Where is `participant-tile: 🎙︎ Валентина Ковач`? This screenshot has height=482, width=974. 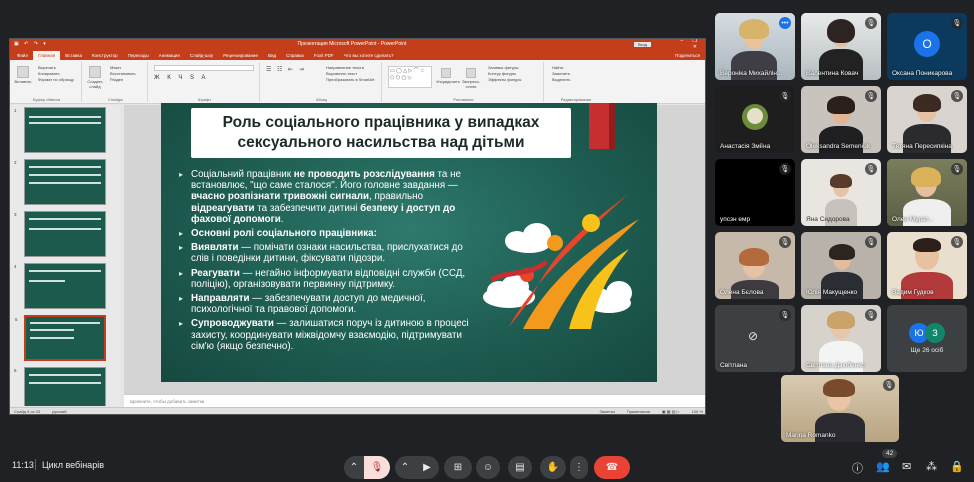 participant-tile: 🎙︎ Валентина Ковач is located at coordinates (841, 46).